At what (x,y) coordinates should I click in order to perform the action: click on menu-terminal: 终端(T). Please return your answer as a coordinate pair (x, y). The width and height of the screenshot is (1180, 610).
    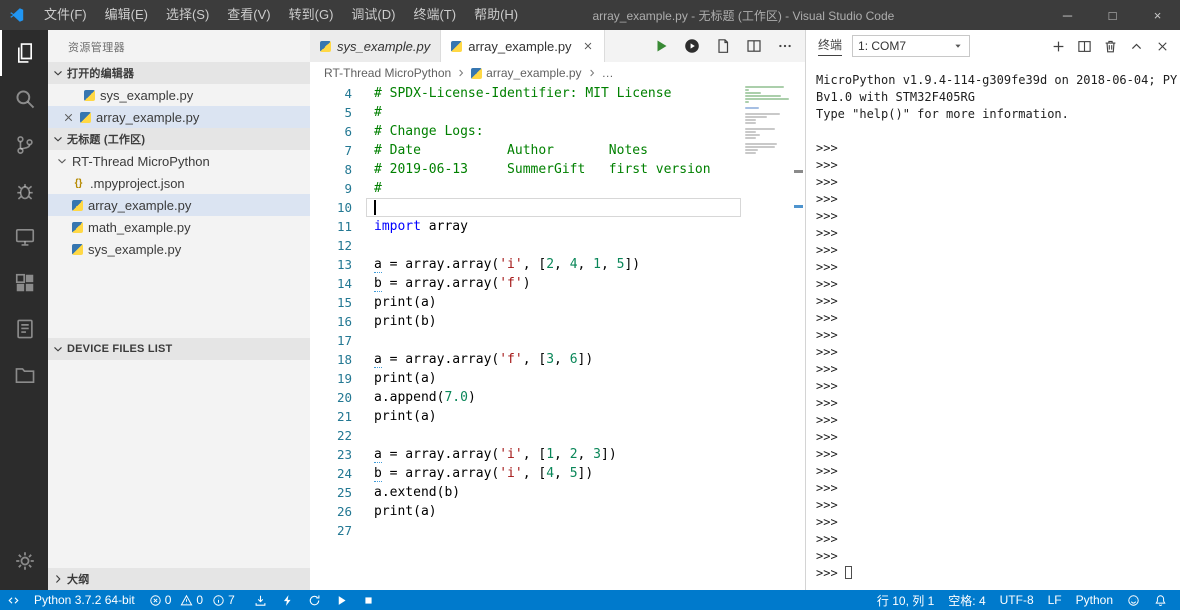
    Looking at the image, I should click on (434, 15).